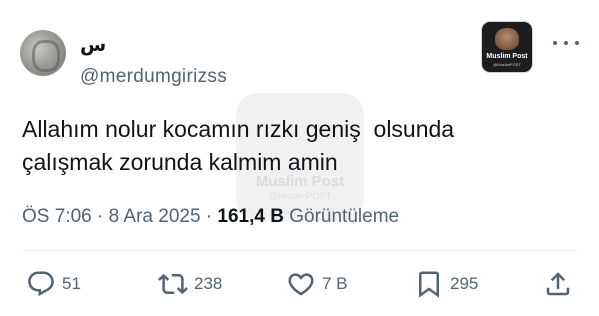 The image size is (599, 316). What do you see at coordinates (57, 216) in the screenshot?
I see `tweet-time: ÖS 7:06` at bounding box center [57, 216].